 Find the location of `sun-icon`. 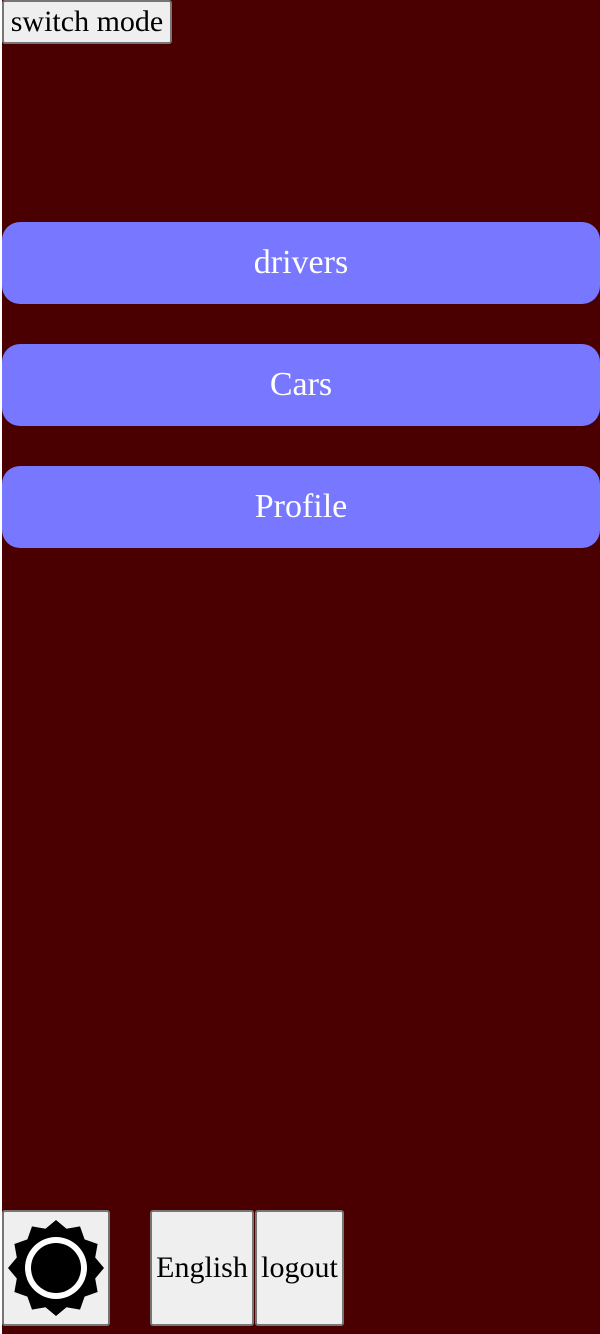

sun-icon is located at coordinates (56, 1268).